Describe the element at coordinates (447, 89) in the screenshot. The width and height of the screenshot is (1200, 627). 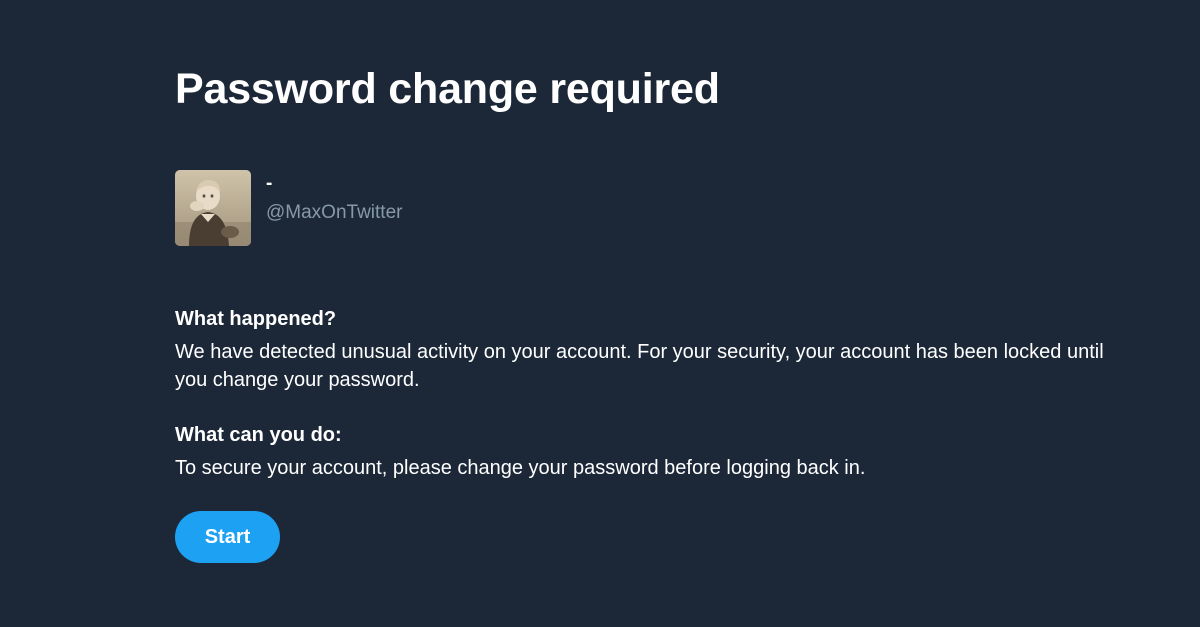
I see `page-title: Password change required` at that location.